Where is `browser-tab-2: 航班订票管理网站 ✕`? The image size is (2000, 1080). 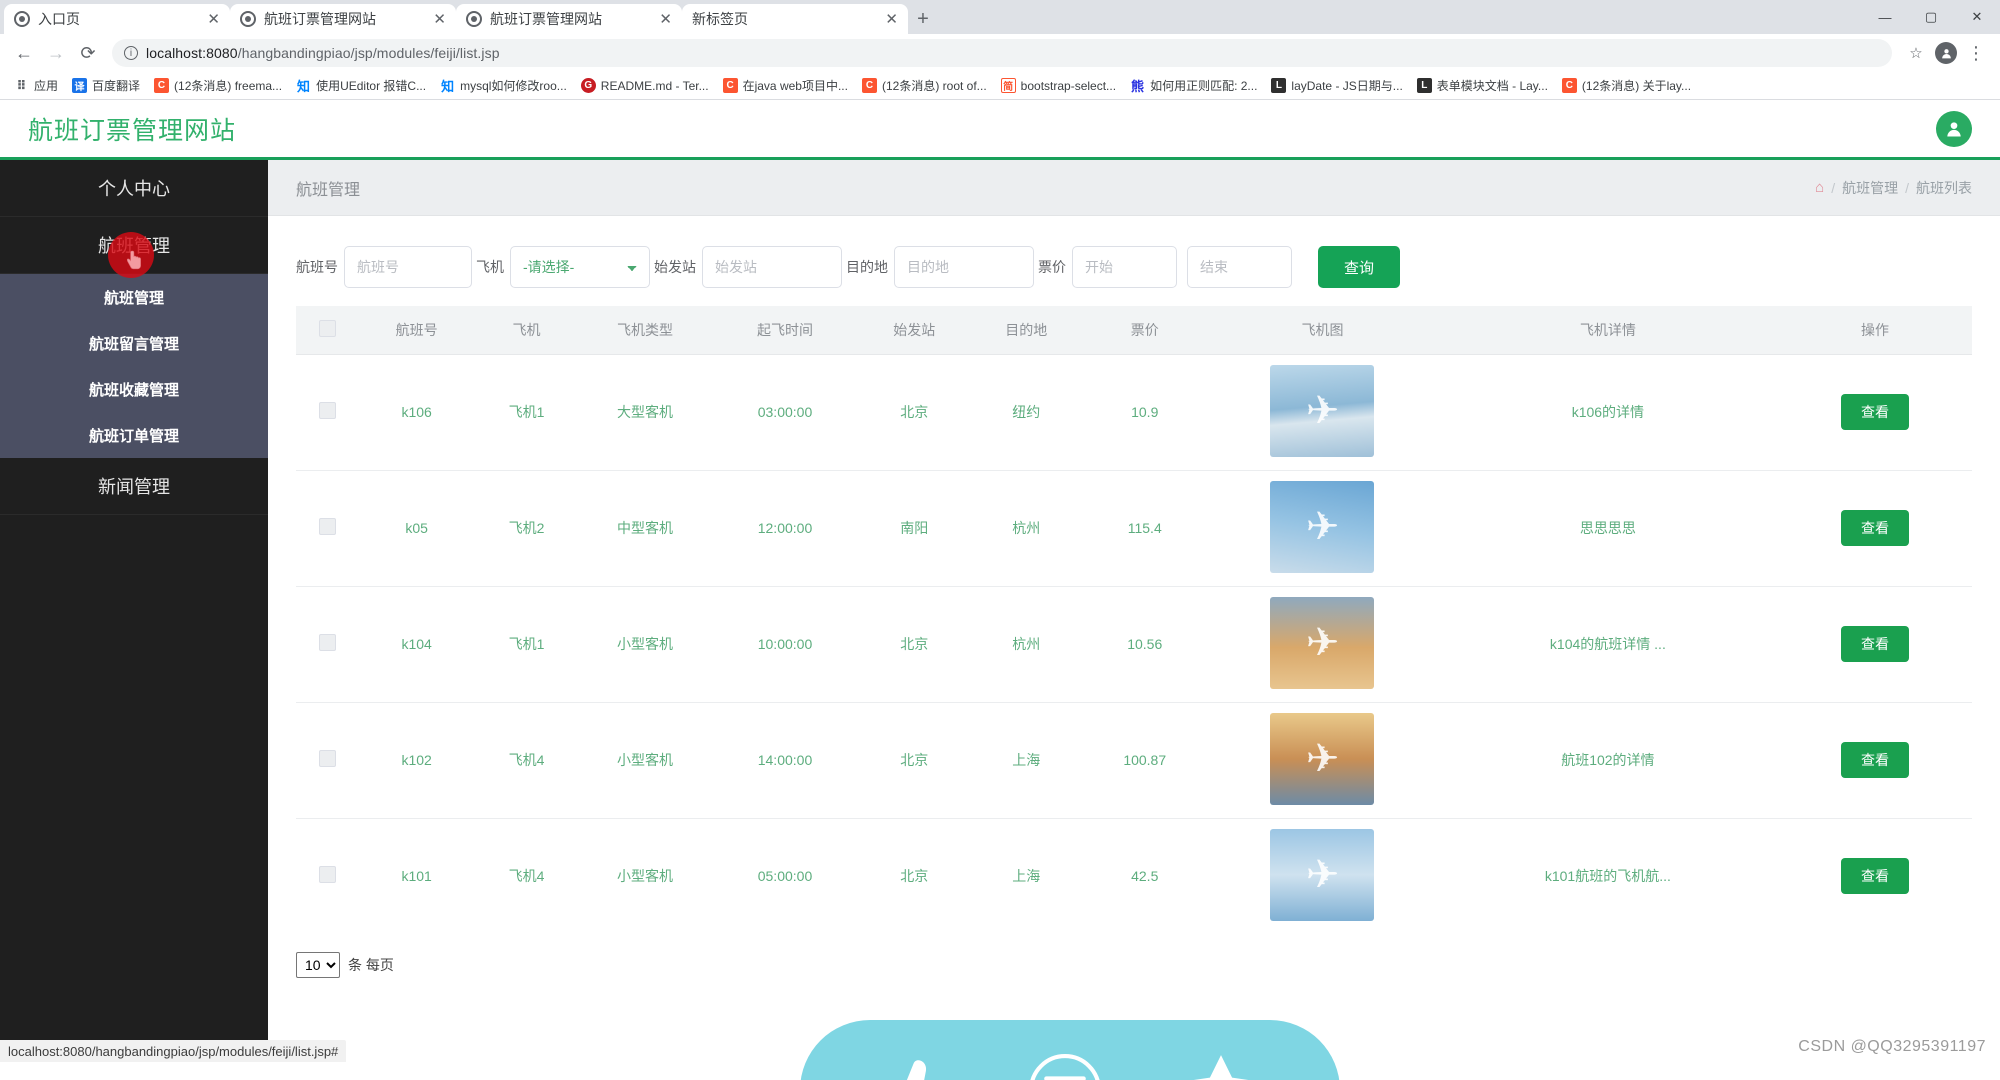 browser-tab-2: 航班订票管理网站 ✕ is located at coordinates (569, 19).